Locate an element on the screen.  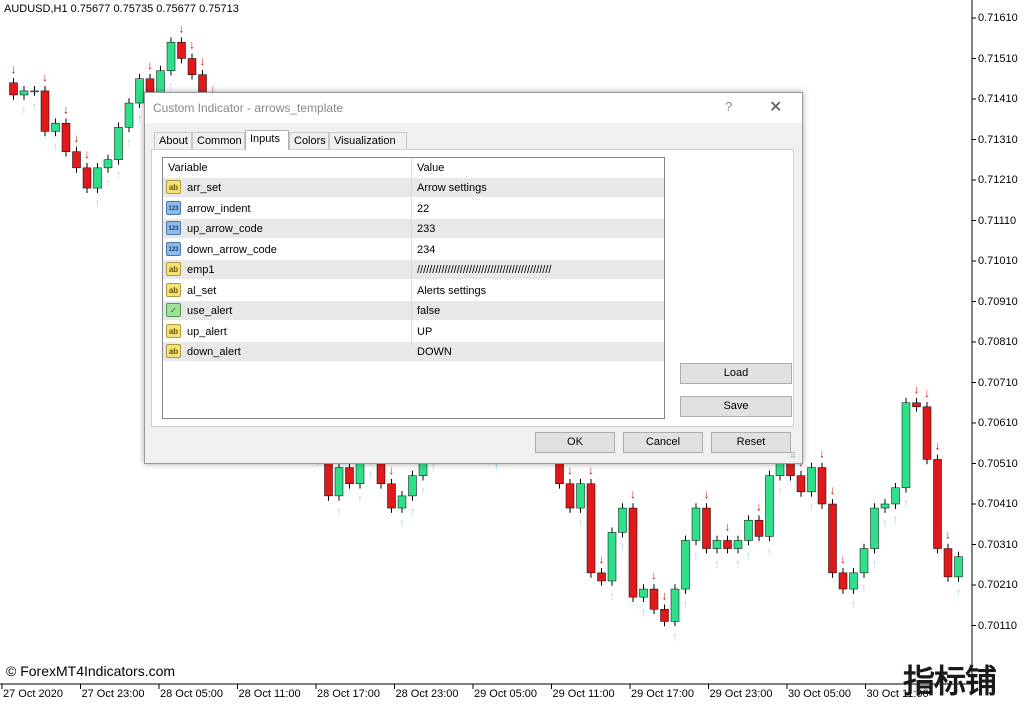
tab-colors: Colors is located at coordinates (309, 140).